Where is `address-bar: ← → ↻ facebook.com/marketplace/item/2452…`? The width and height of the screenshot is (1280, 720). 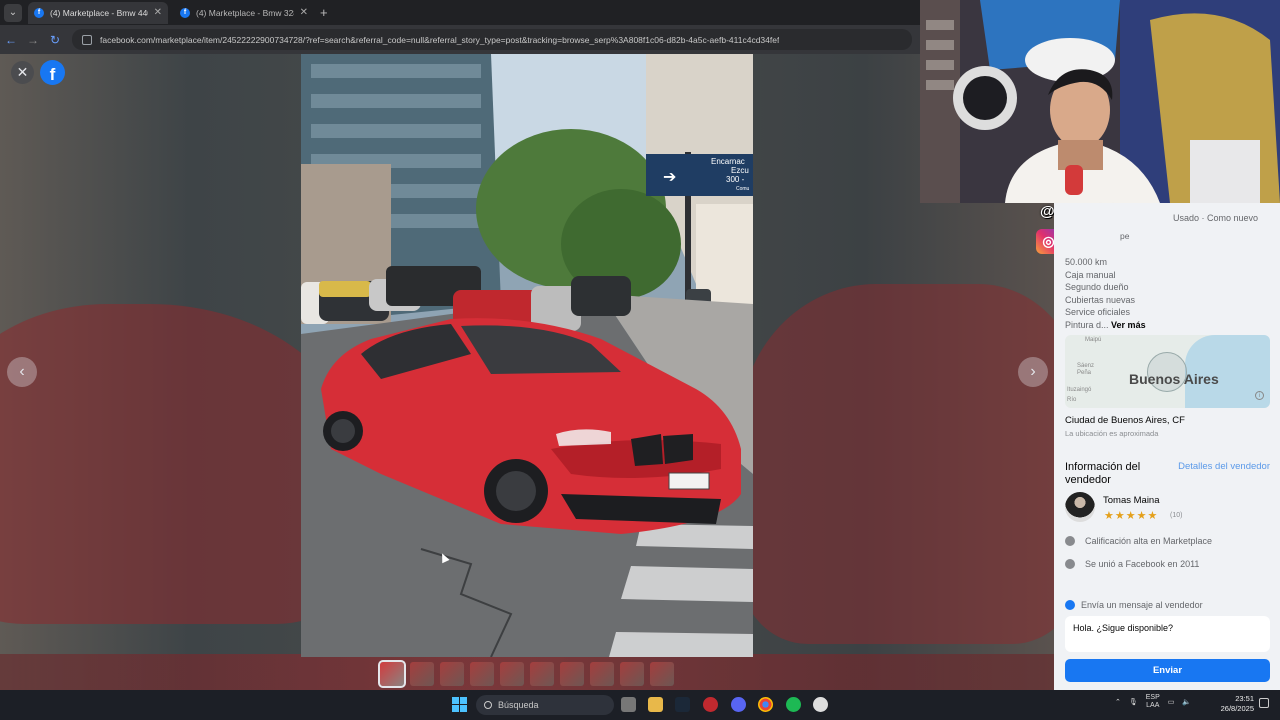 address-bar: ← → ↻ facebook.com/marketplace/item/2452… is located at coordinates (460, 39).